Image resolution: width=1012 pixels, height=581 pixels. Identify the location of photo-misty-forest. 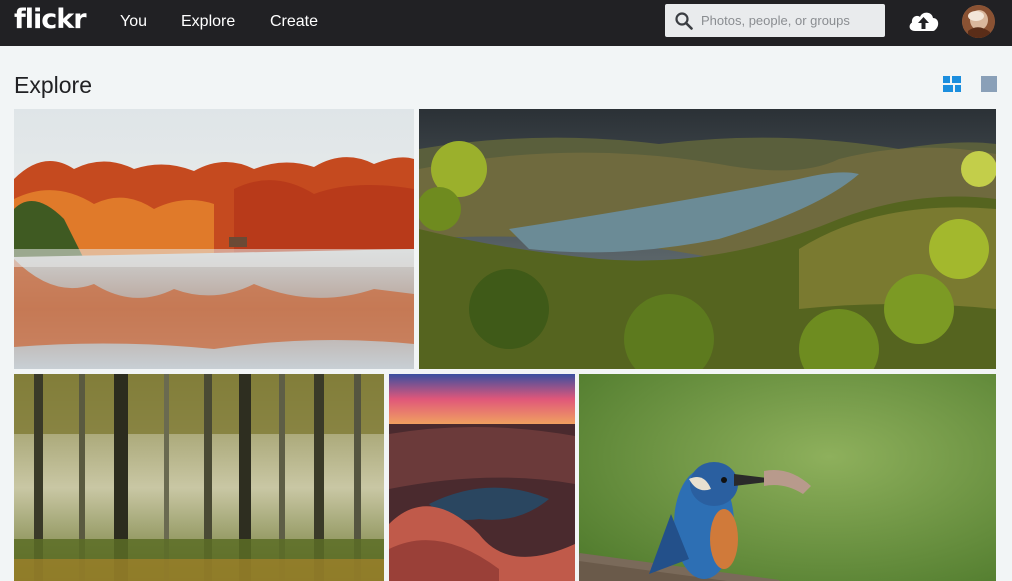
(199, 477).